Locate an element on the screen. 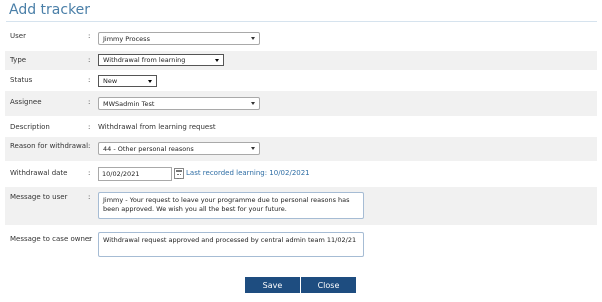 This screenshot has height=302, width=602. save-button: Save is located at coordinates (272, 285).